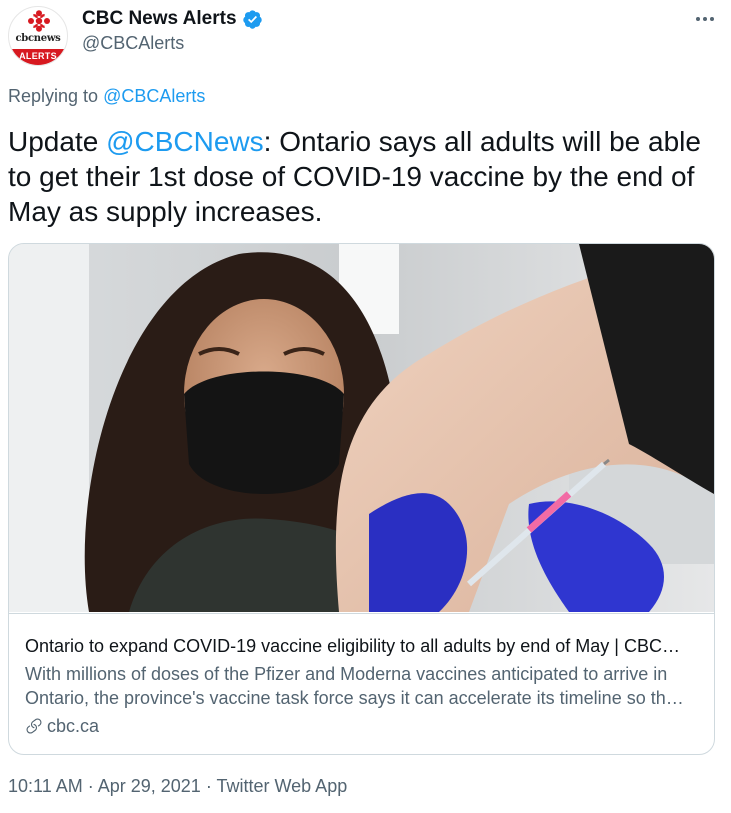 This screenshot has height=813, width=731. What do you see at coordinates (38, 57) in the screenshot?
I see `avatar-alerts-label: ALERTS` at bounding box center [38, 57].